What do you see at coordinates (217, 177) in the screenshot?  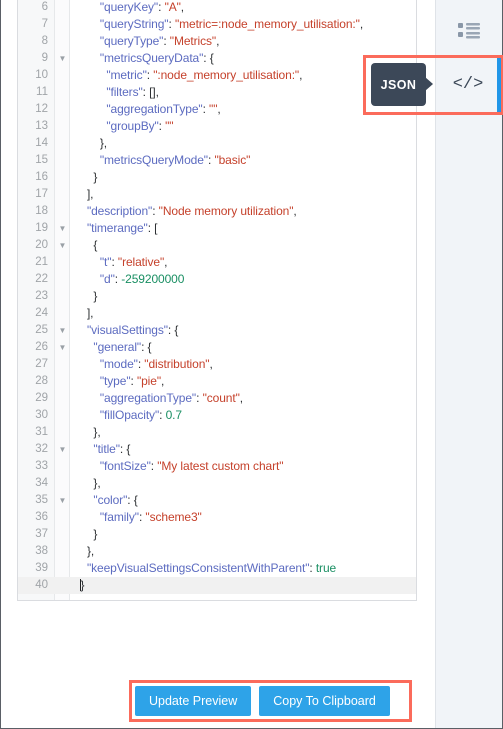 I see `code-line: 16 }` at bounding box center [217, 177].